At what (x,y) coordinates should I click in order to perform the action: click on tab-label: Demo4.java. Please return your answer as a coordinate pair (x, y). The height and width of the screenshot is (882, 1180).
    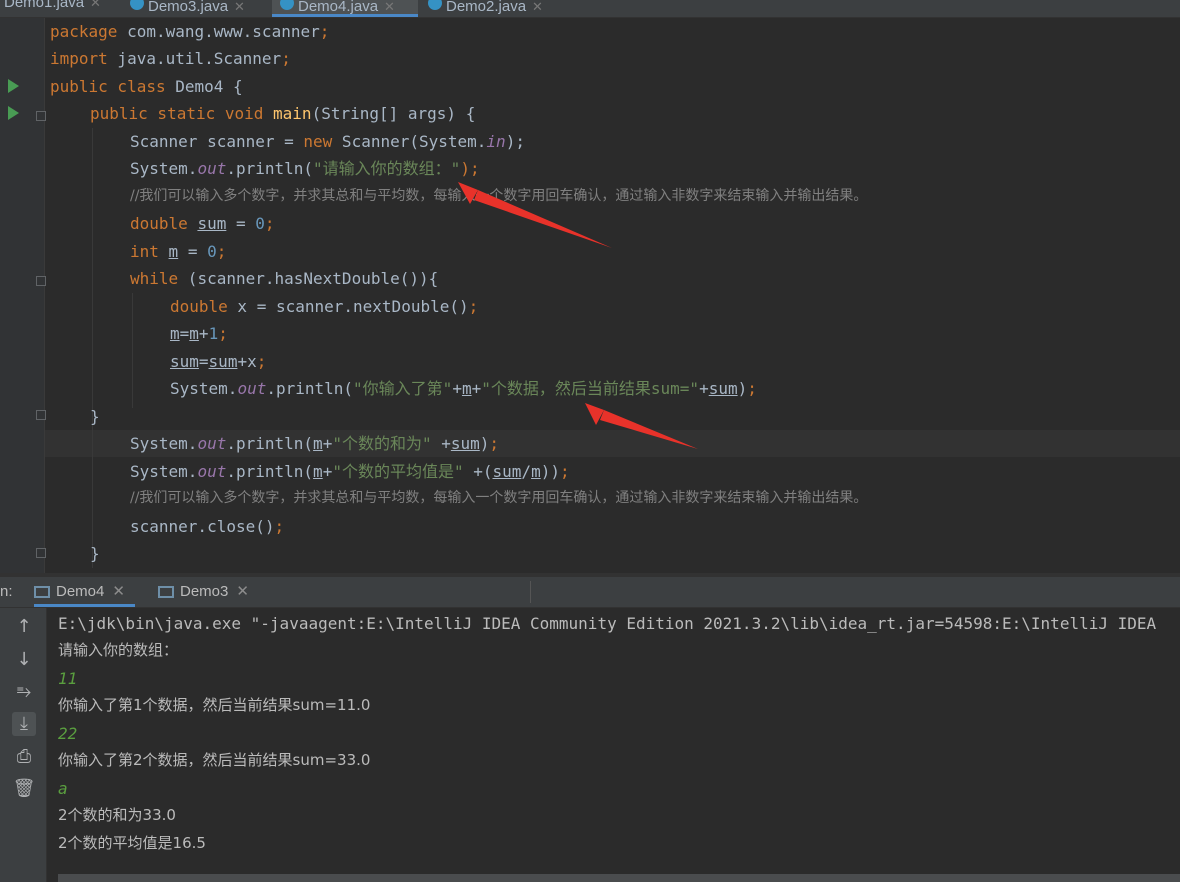
    Looking at the image, I should click on (338, 7).